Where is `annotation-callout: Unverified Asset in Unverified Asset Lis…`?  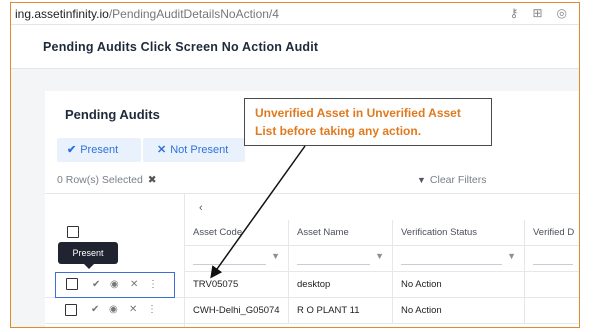
annotation-callout: Unverified Asset in Unverified Asset Lis… is located at coordinates (368, 122).